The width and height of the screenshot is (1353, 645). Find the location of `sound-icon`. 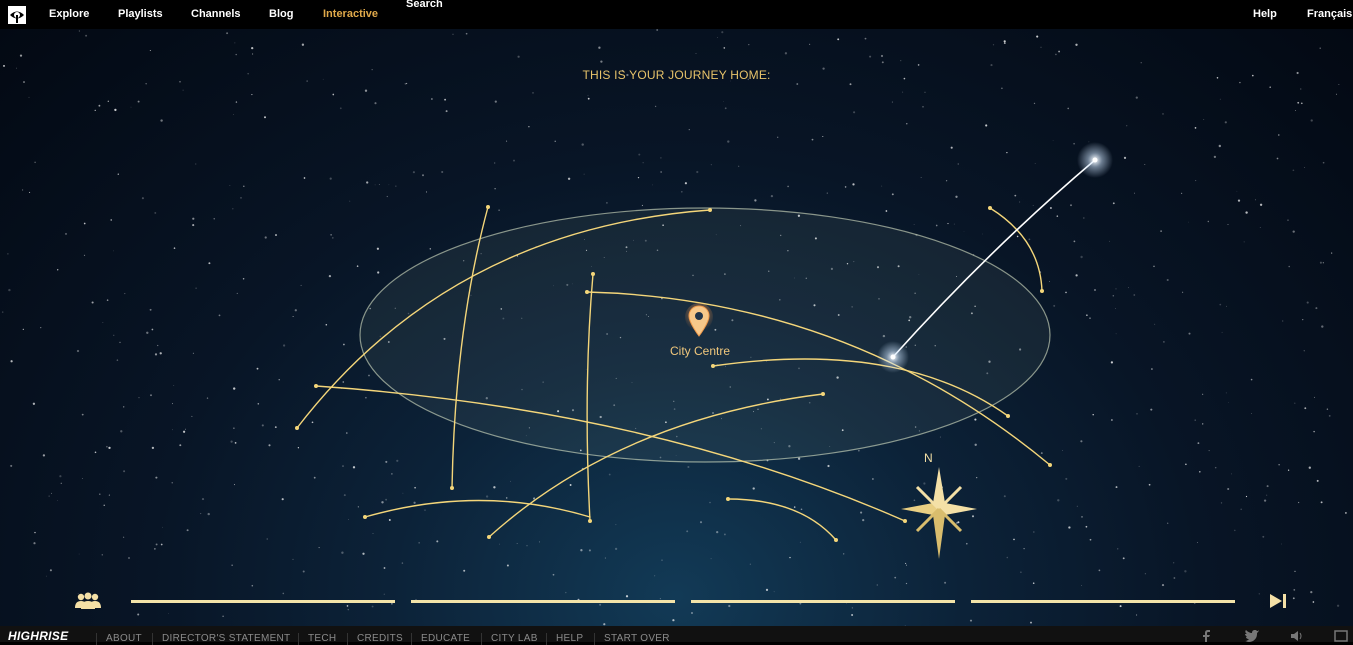

sound-icon is located at coordinates (1297, 636).